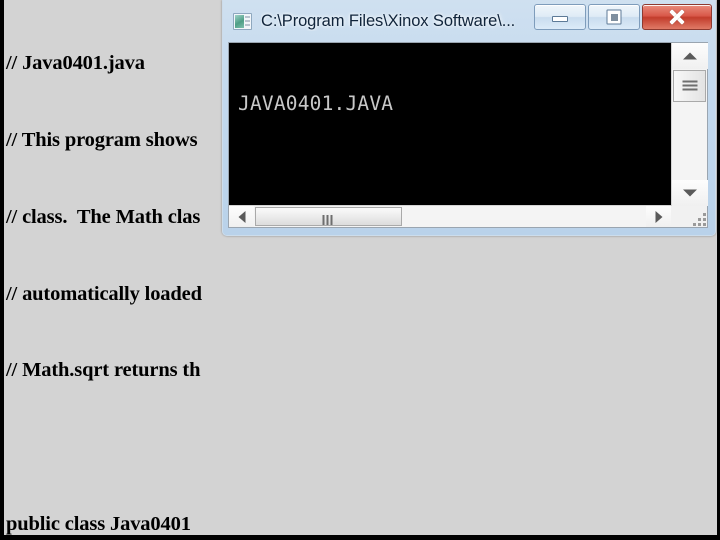 Image resolution: width=720 pixels, height=540 pixels. Describe the element at coordinates (98, 523) in the screenshot. I see `code-line: public class Java0401` at that location.